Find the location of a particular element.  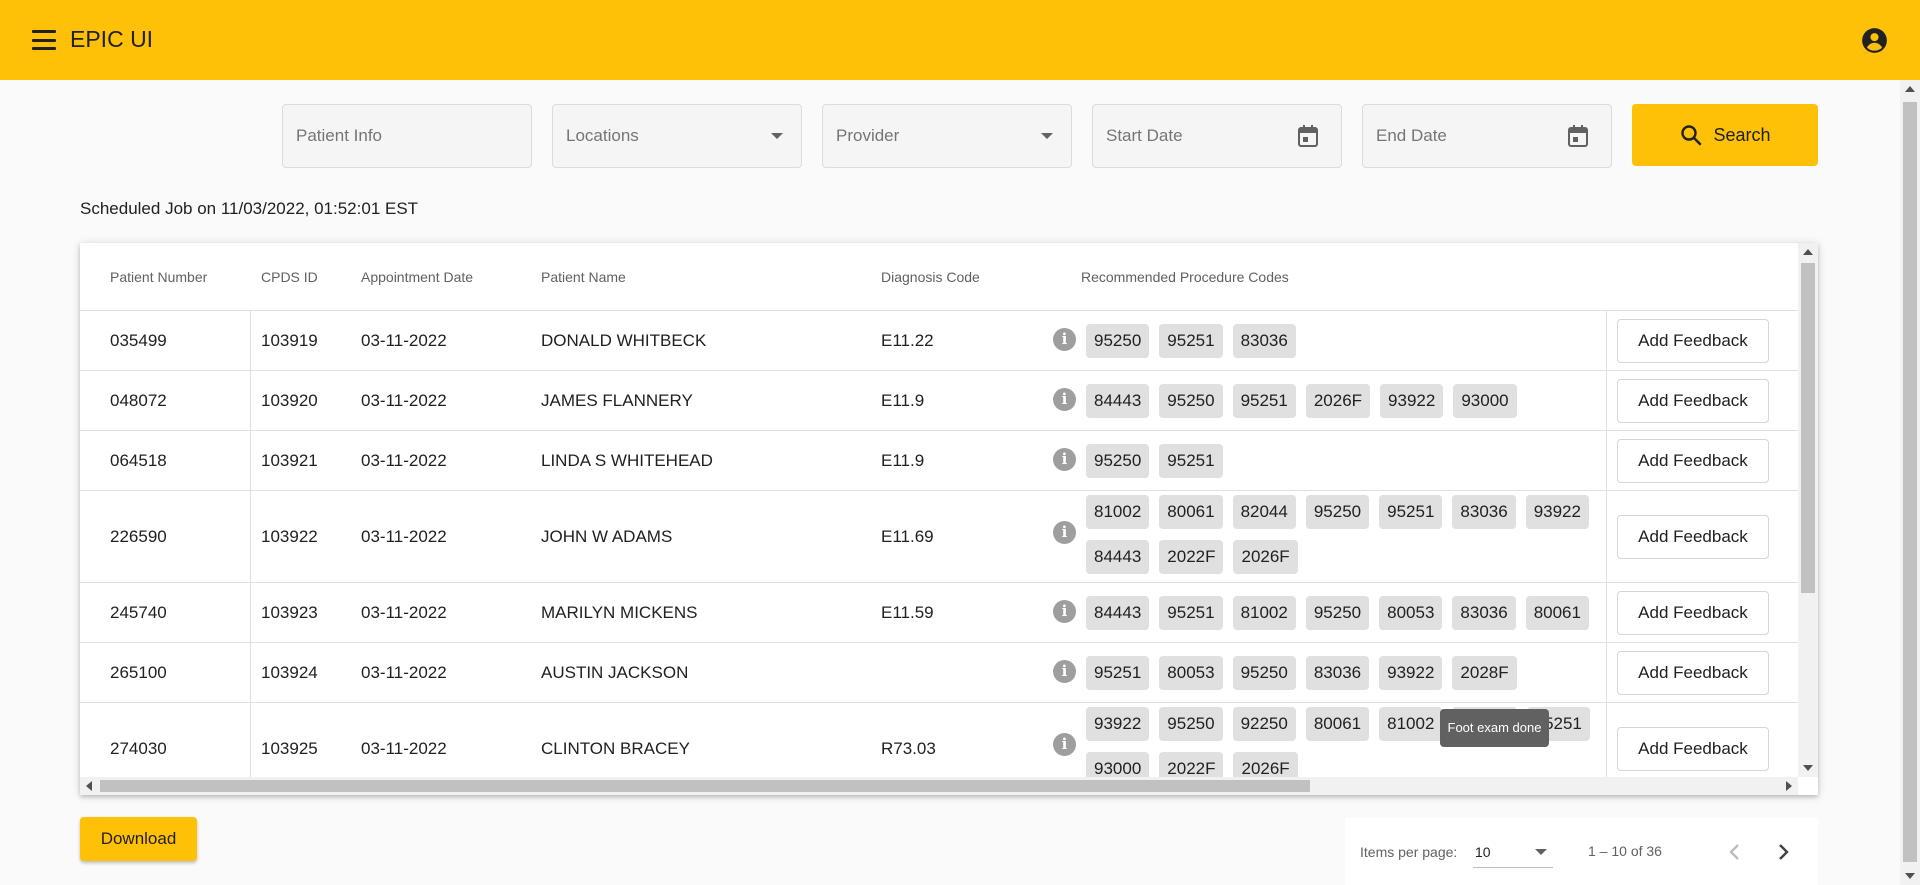

cpds-id-cell: 103925 is located at coordinates (289, 748).